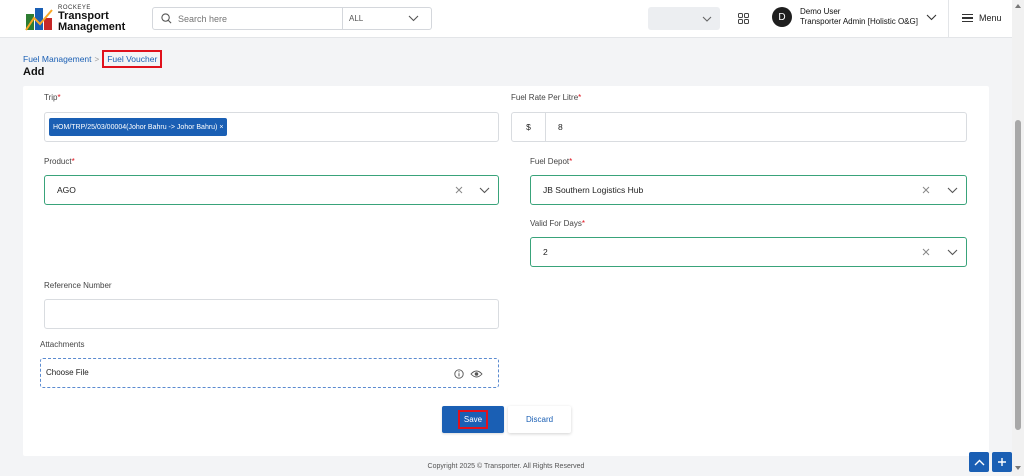 This screenshot has width=1024, height=476. What do you see at coordinates (782, 17) in the screenshot?
I see `avatar: D` at bounding box center [782, 17].